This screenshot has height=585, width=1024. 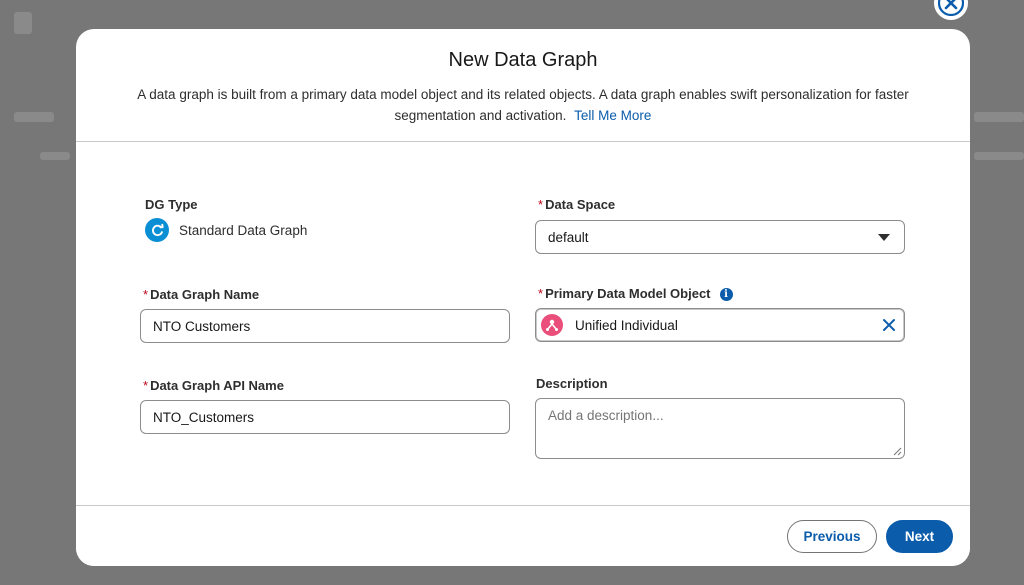 I want to click on dg-type-value: Standard Data Graph, so click(x=226, y=230).